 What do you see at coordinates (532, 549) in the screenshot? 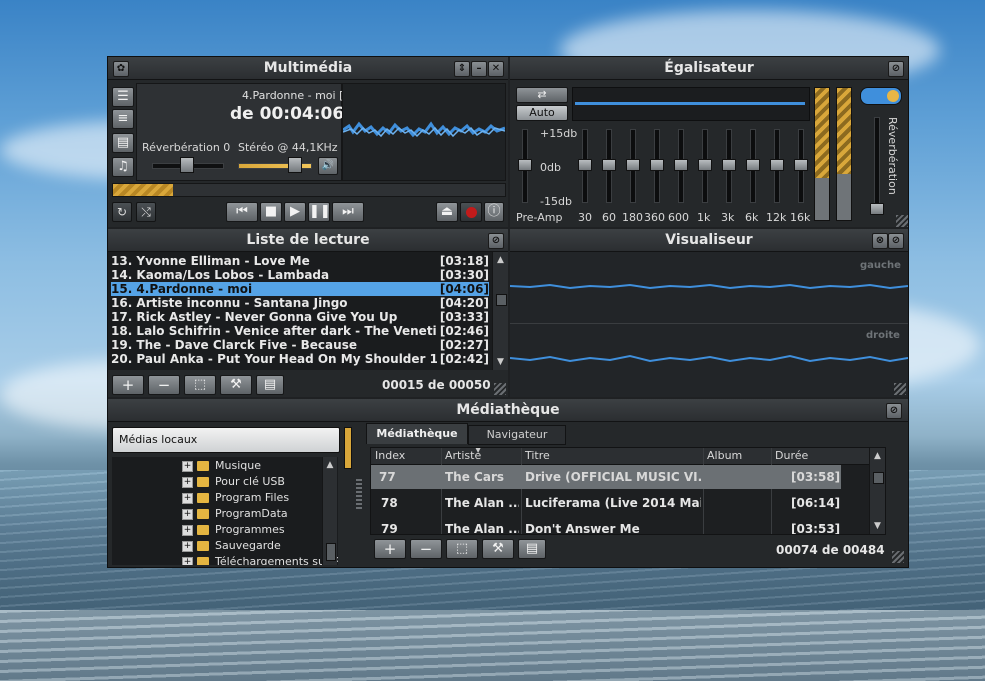
I see `library-list-icon: ▤` at bounding box center [532, 549].